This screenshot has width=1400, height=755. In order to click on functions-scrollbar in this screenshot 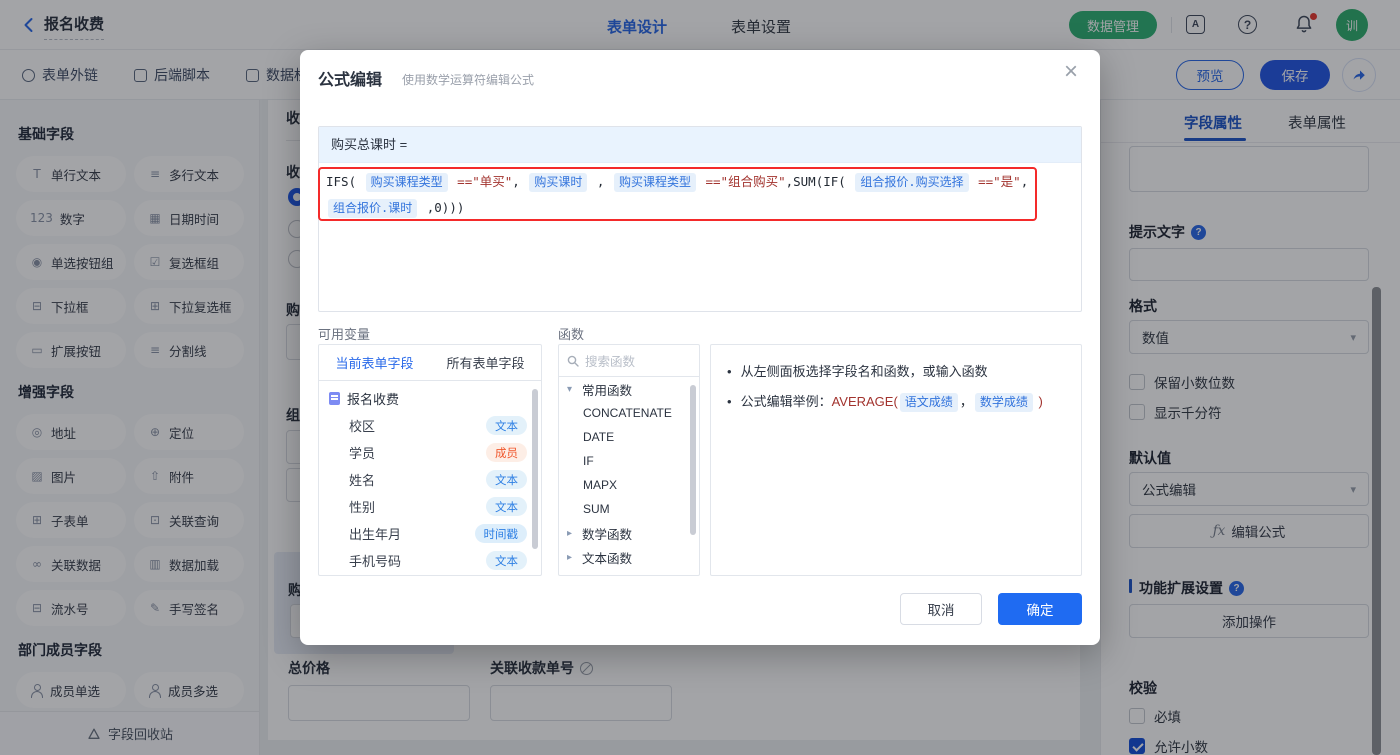, I will do `click(693, 460)`.